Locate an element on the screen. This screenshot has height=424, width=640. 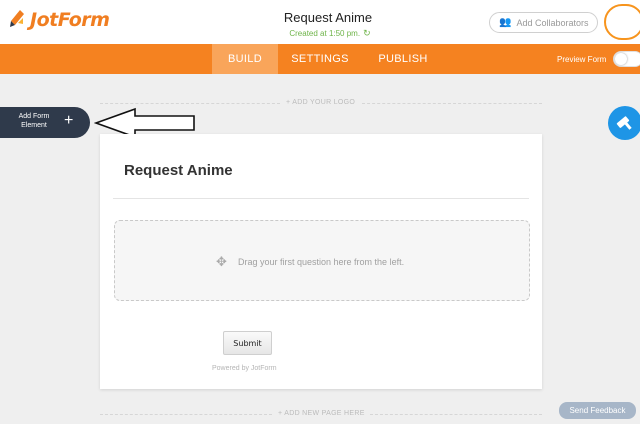
tab-publish: PUBLISH is located at coordinates (403, 59).